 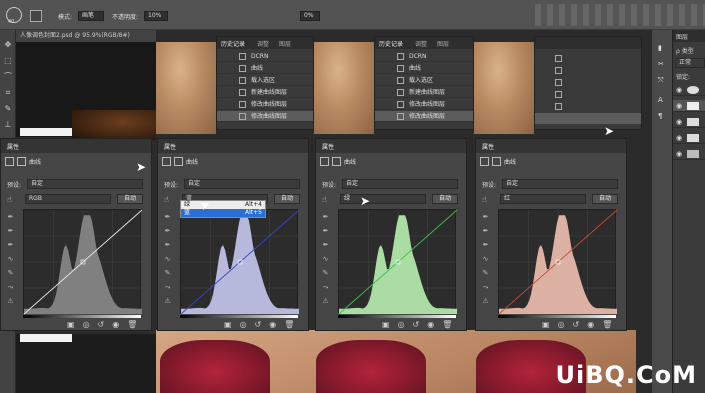 What do you see at coordinates (223, 205) in the screenshot?
I see `channel-menu-item-green: 绿 Alt+4` at bounding box center [223, 205].